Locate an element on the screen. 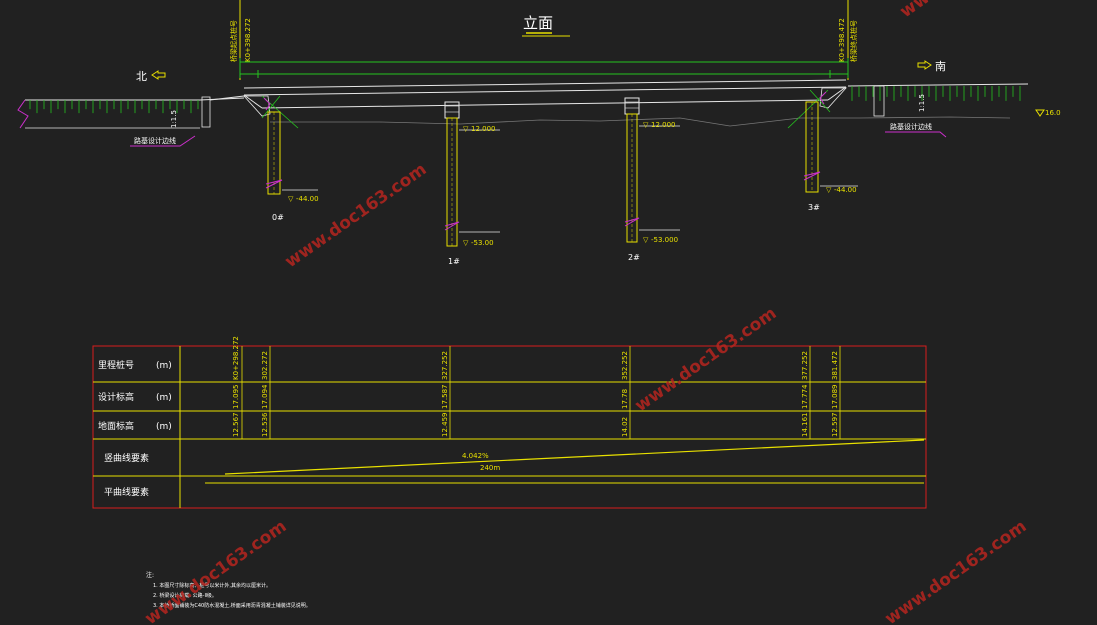 The image size is (1097, 625). notes-heading: 注: is located at coordinates (150, 575).